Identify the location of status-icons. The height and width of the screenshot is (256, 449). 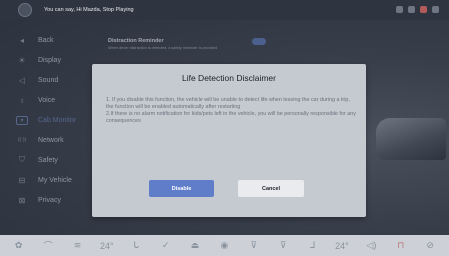
(417, 9).